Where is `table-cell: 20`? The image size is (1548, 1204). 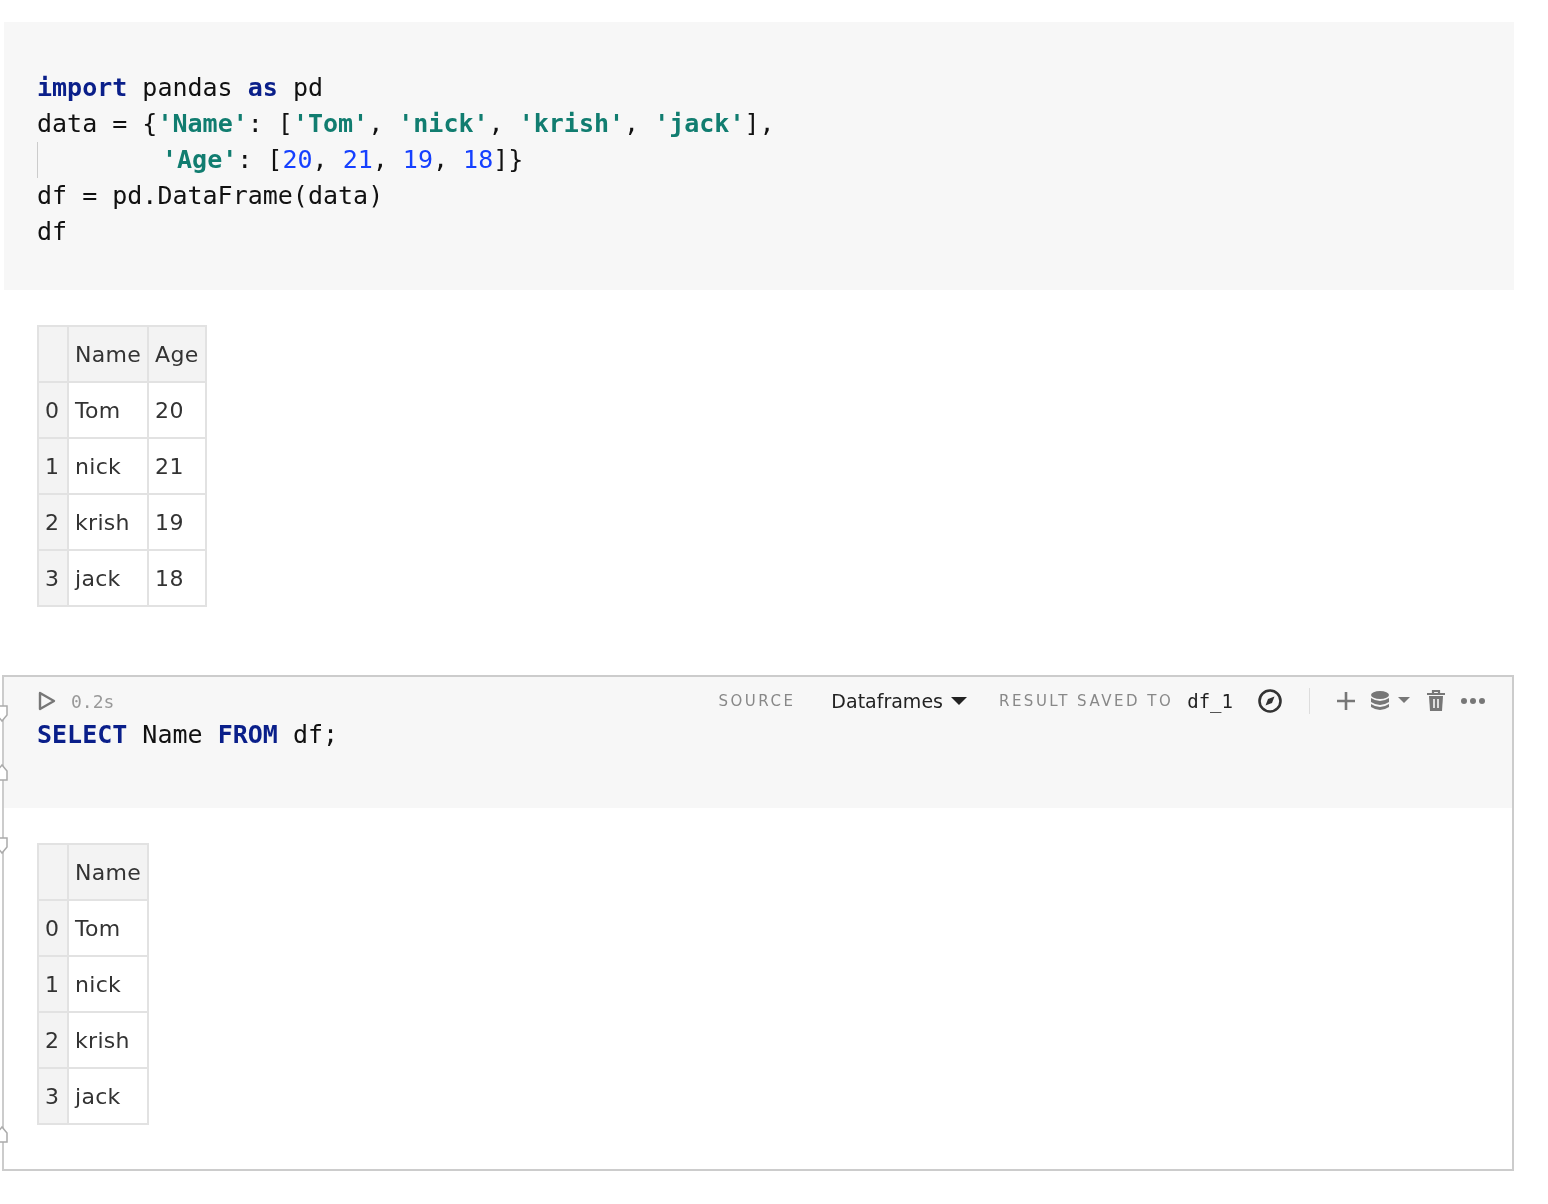
table-cell: 20 is located at coordinates (177, 410).